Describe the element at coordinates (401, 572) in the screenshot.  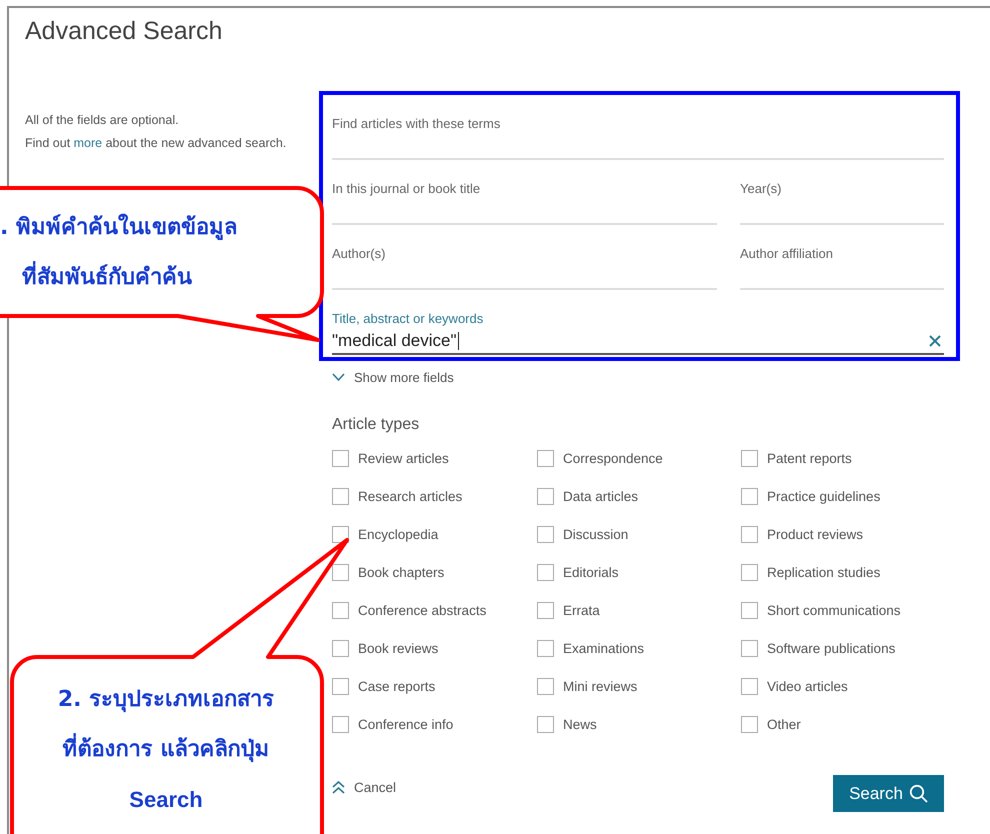
I see `checkbox-label: Book chapters` at that location.